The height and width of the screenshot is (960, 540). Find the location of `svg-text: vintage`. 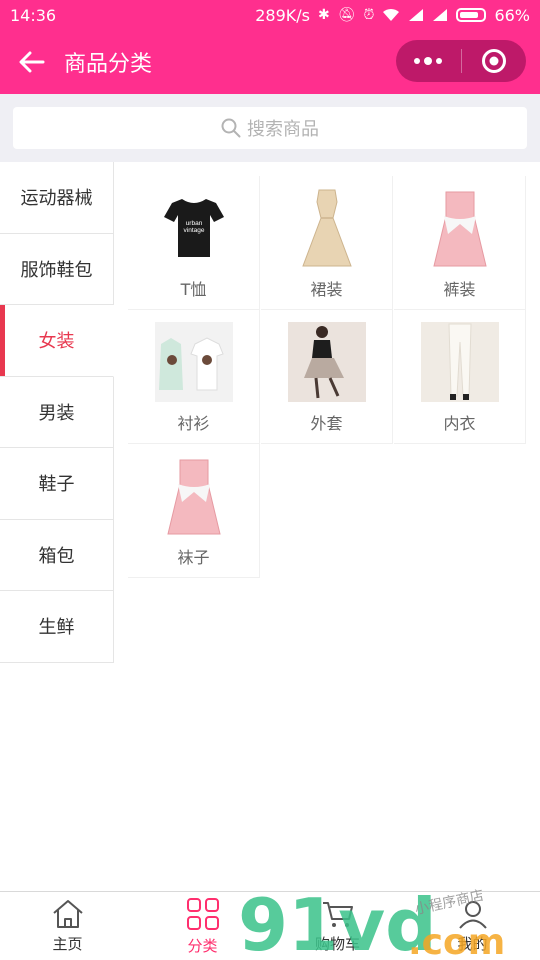

svg-text: vintage is located at coordinates (193, 230).